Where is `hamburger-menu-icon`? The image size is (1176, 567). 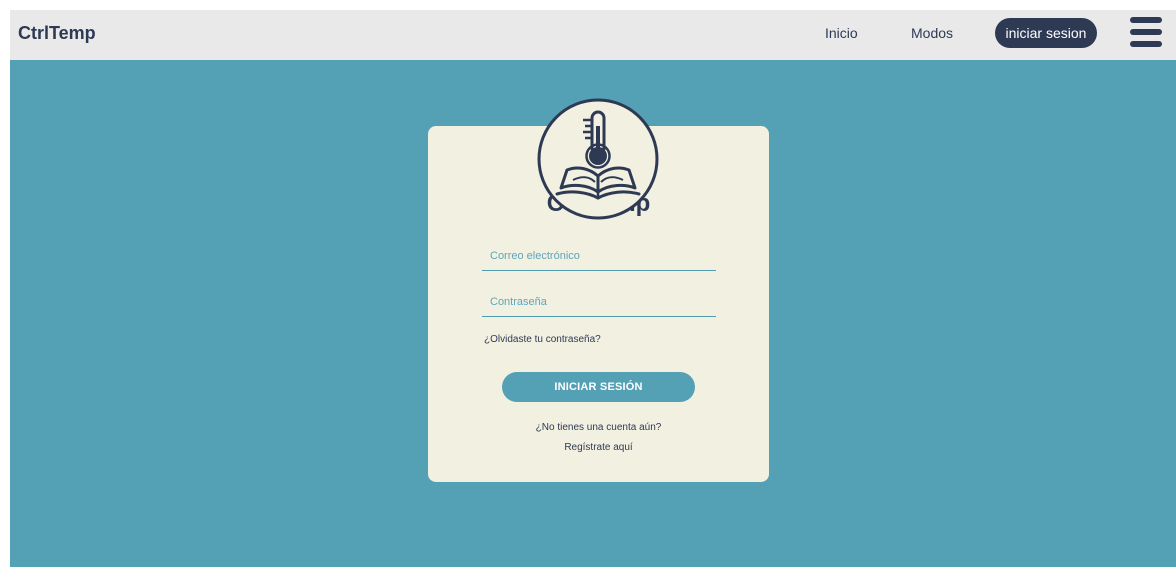
hamburger-menu-icon is located at coordinates (1146, 32).